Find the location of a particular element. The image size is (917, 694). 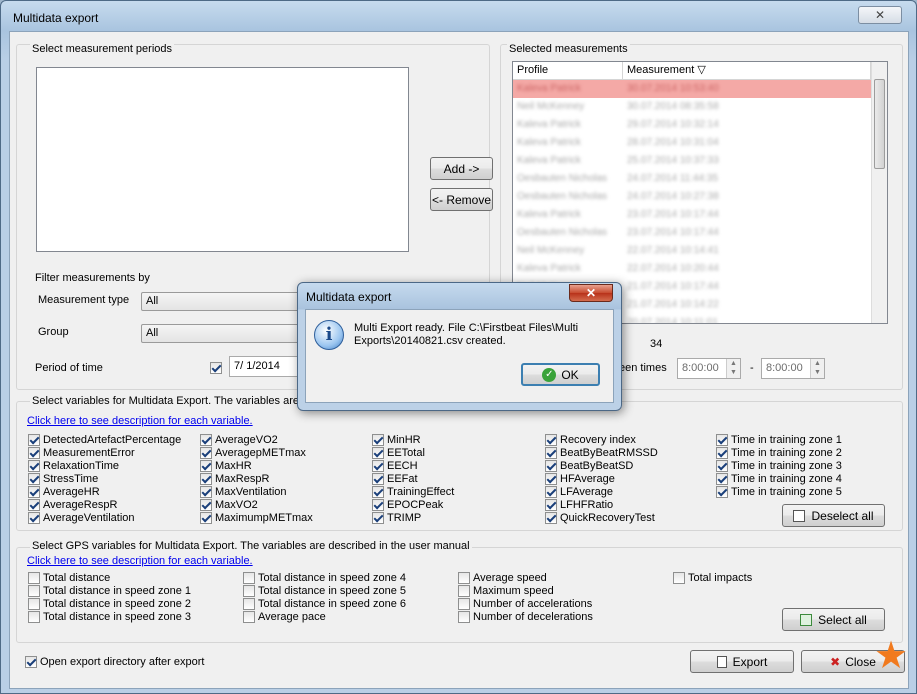

table-row: Kaleva Patrick 22.07.2014 10:20:44 is located at coordinates (692, 269).